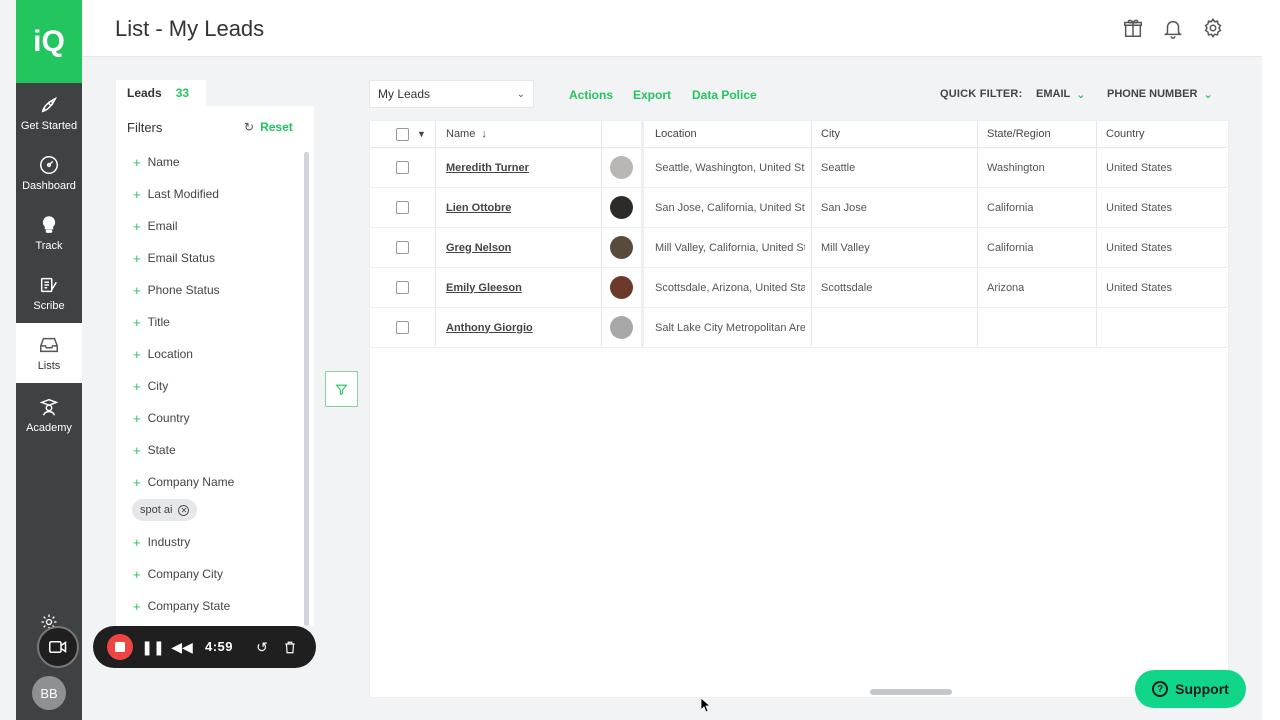 The image size is (1280, 720). I want to click on filter-phone-status: + Phone Status, so click(176, 290).